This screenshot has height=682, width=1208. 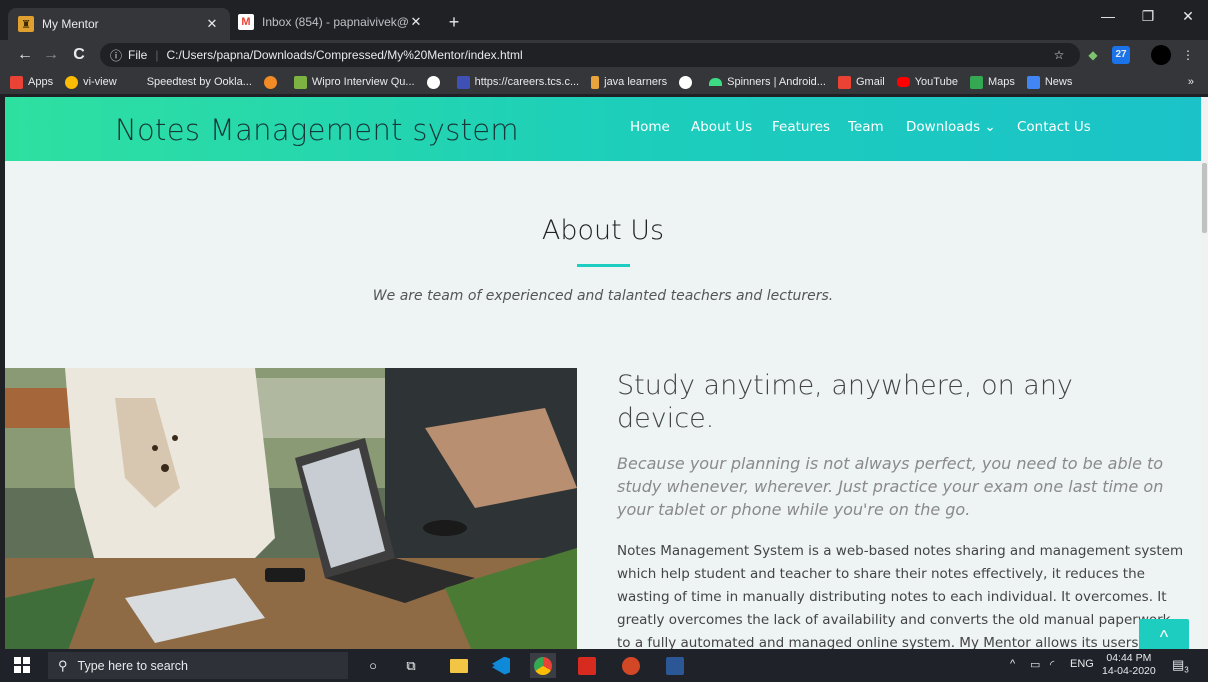 What do you see at coordinates (1108, 16) in the screenshot?
I see `minimize-icon: —` at bounding box center [1108, 16].